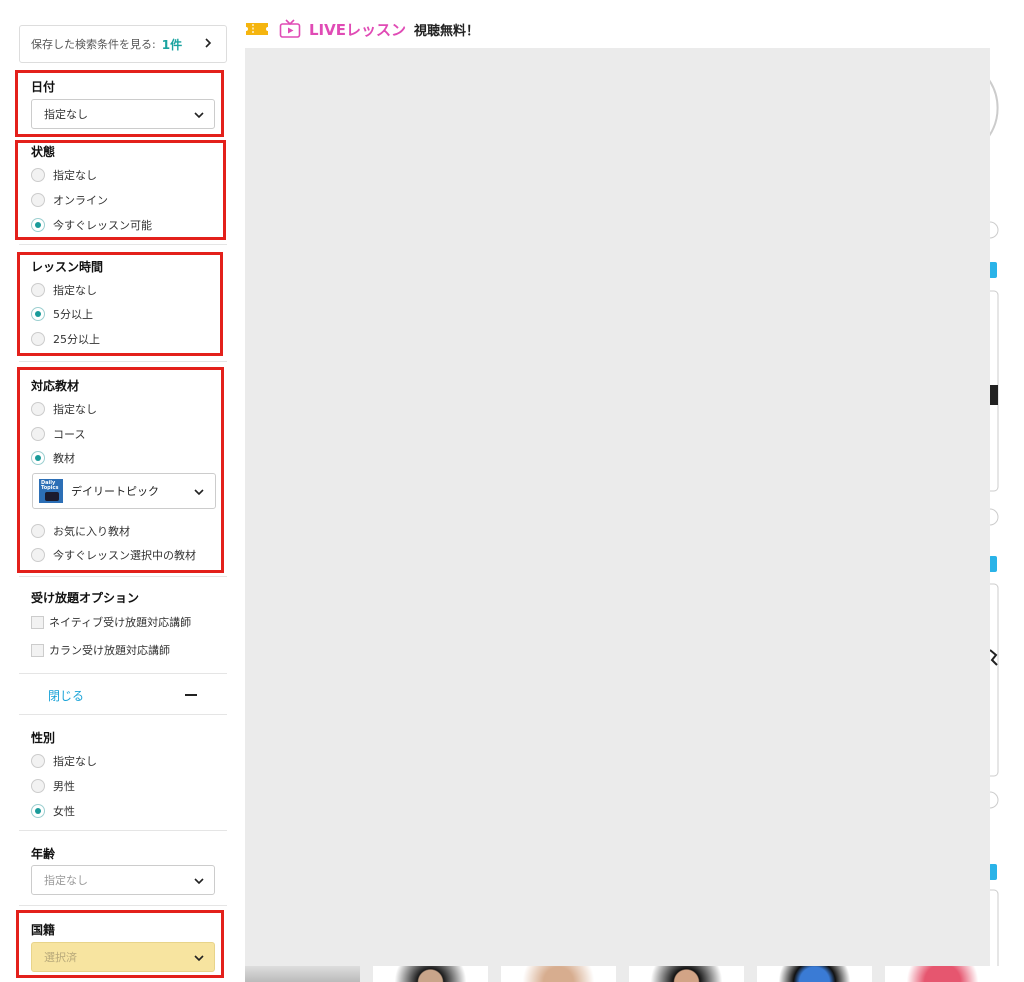 This screenshot has width=1024, height=982. What do you see at coordinates (124, 555) in the screenshot?
I see `material-option-label: 今すぐレッスン選択中の教材` at bounding box center [124, 555].